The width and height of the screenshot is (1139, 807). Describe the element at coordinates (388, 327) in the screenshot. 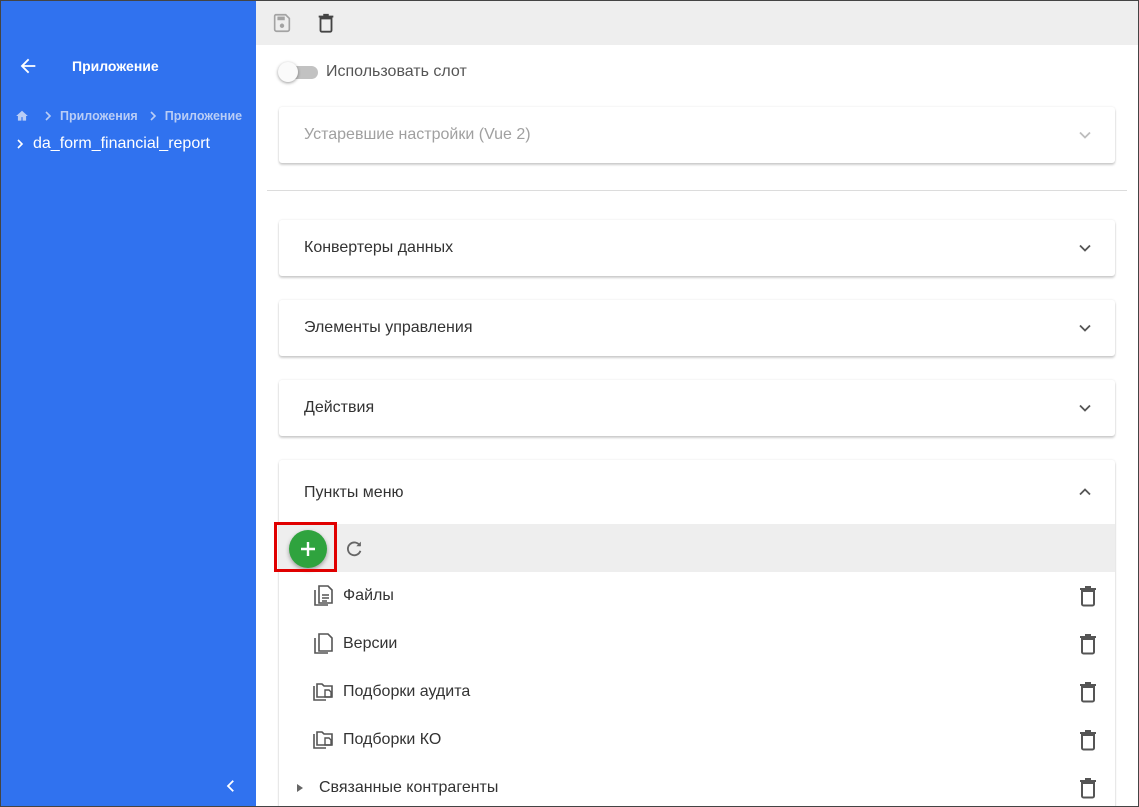

I see `panel-title: Элементы управления` at that location.